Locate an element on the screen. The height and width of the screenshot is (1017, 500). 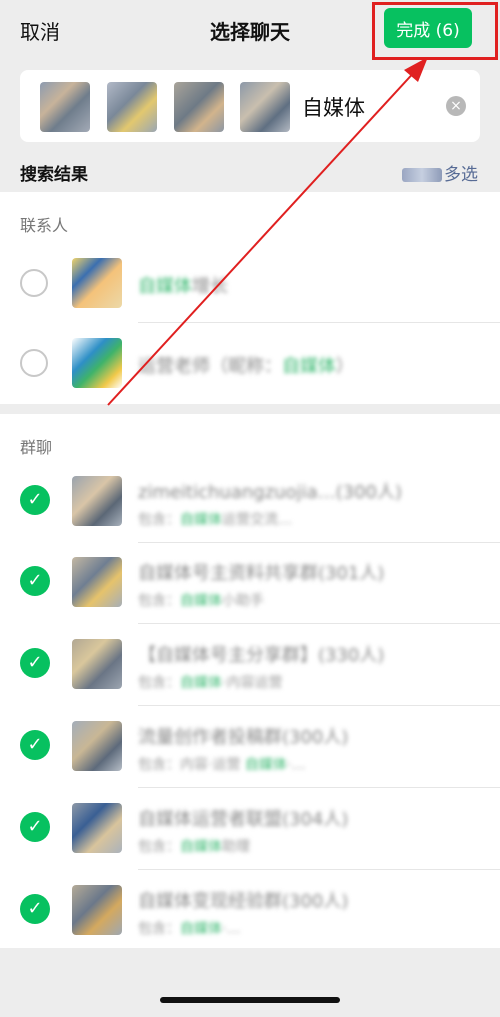
multi-select-button: 多选 is located at coordinates (440, 172).